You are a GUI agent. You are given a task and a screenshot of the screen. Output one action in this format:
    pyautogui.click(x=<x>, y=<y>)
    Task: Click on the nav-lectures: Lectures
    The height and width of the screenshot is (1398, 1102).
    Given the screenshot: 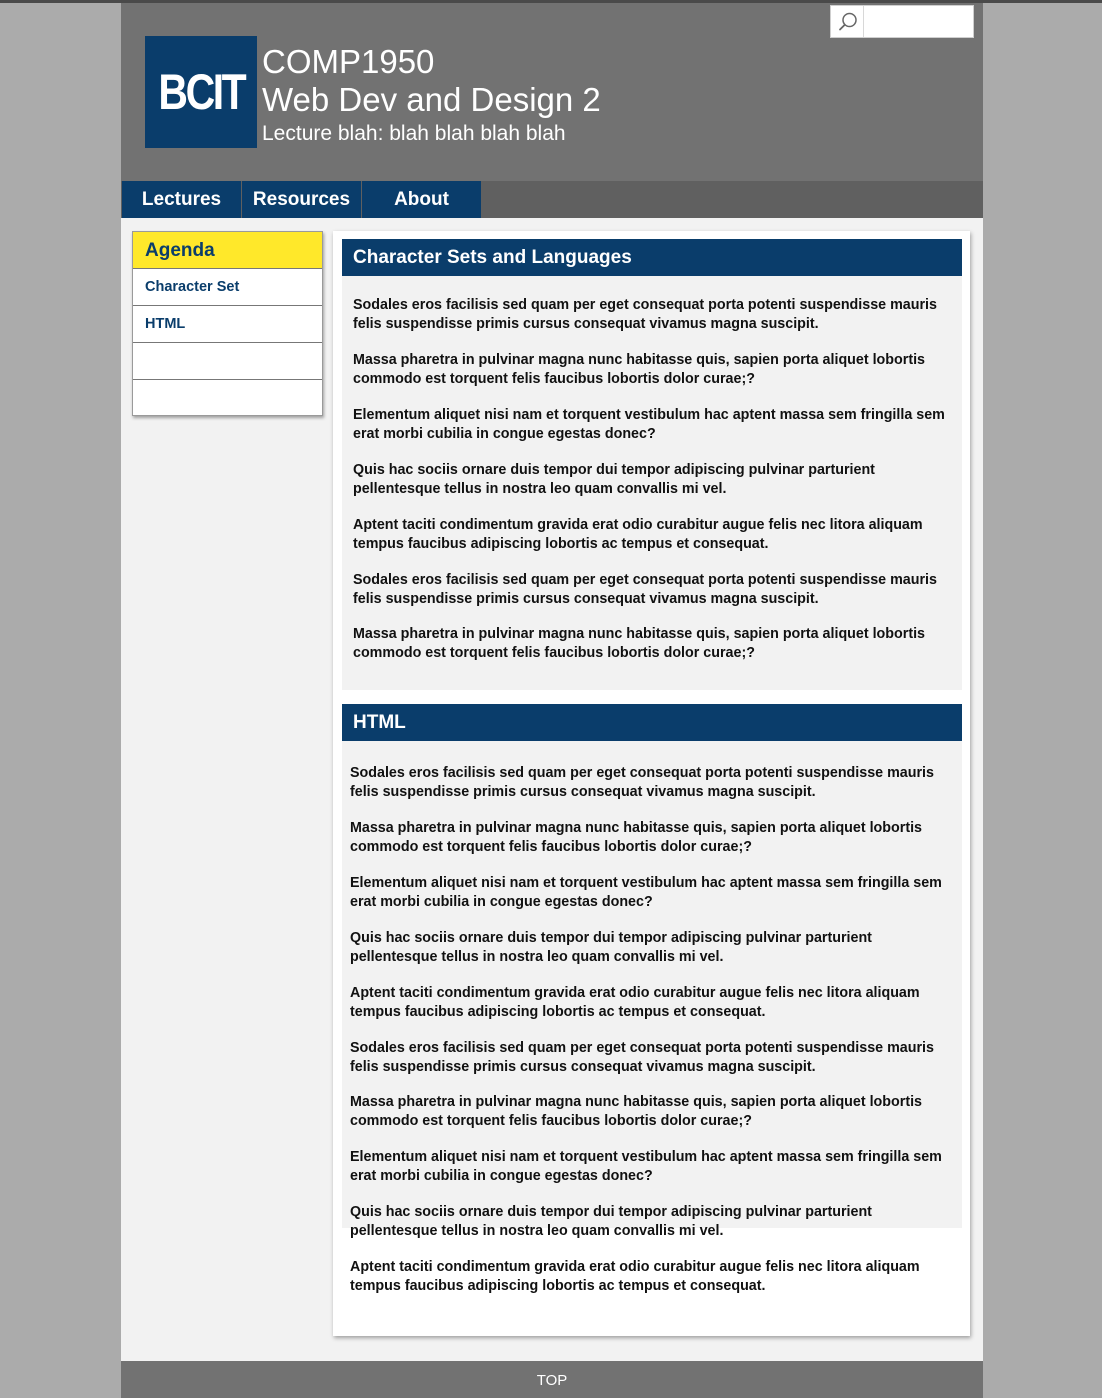 What is the action you would take?
    pyautogui.click(x=181, y=199)
    